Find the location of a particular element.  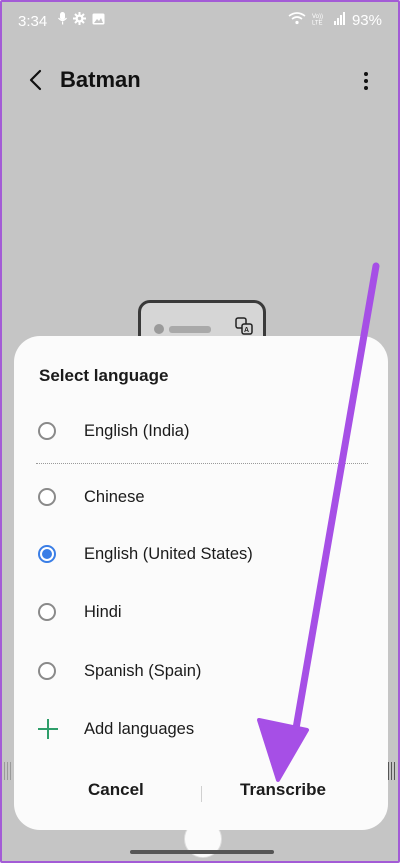

more-vertical-icon is located at coordinates (366, 82).